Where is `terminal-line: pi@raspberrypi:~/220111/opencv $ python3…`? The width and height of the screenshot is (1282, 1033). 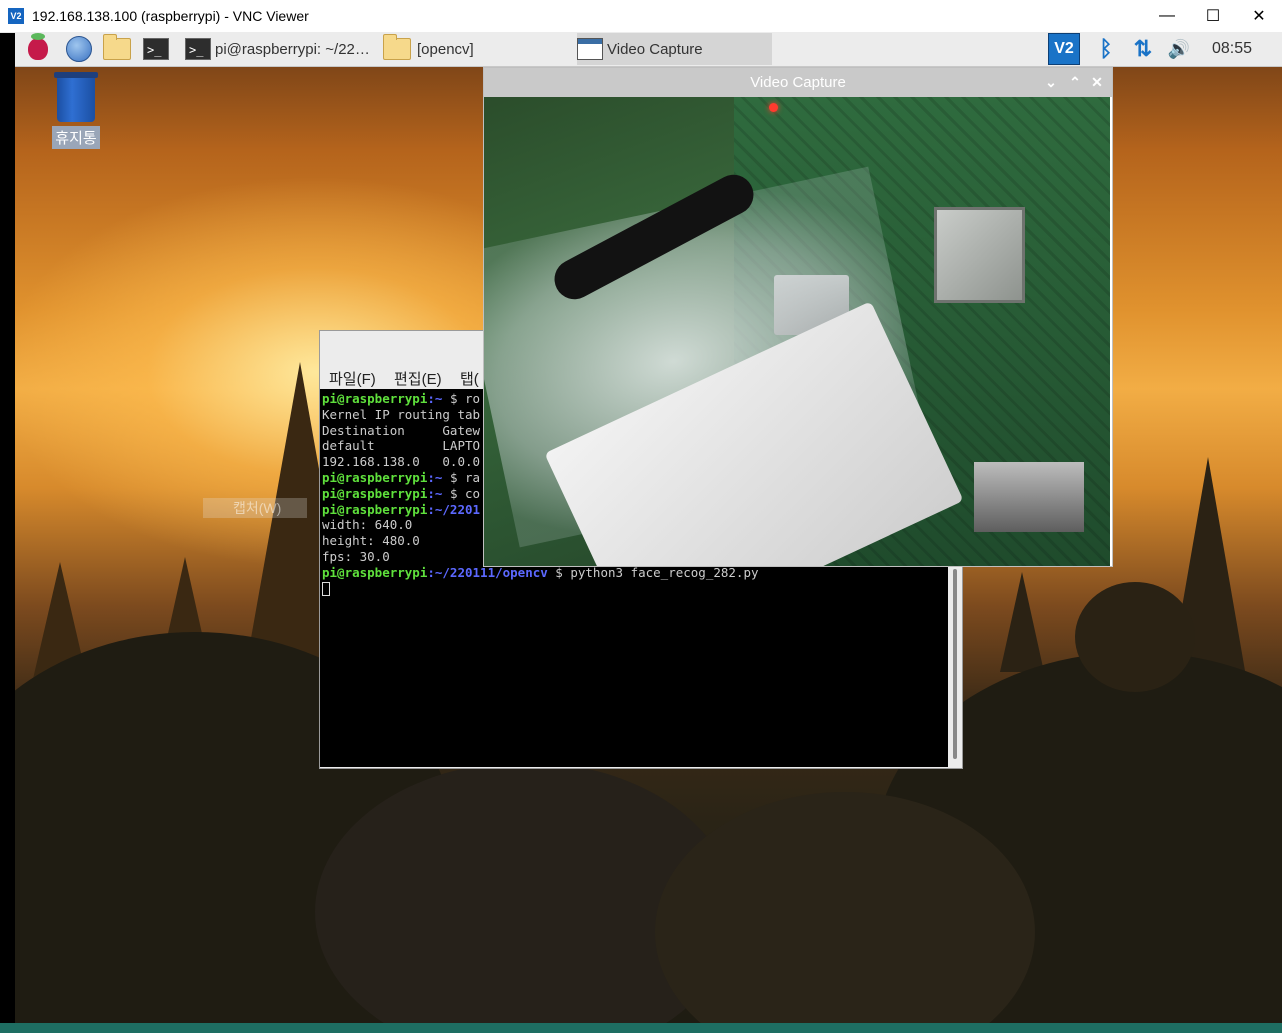
terminal-line: pi@raspberrypi:~/220111/opencv $ python3… is located at coordinates (540, 572).